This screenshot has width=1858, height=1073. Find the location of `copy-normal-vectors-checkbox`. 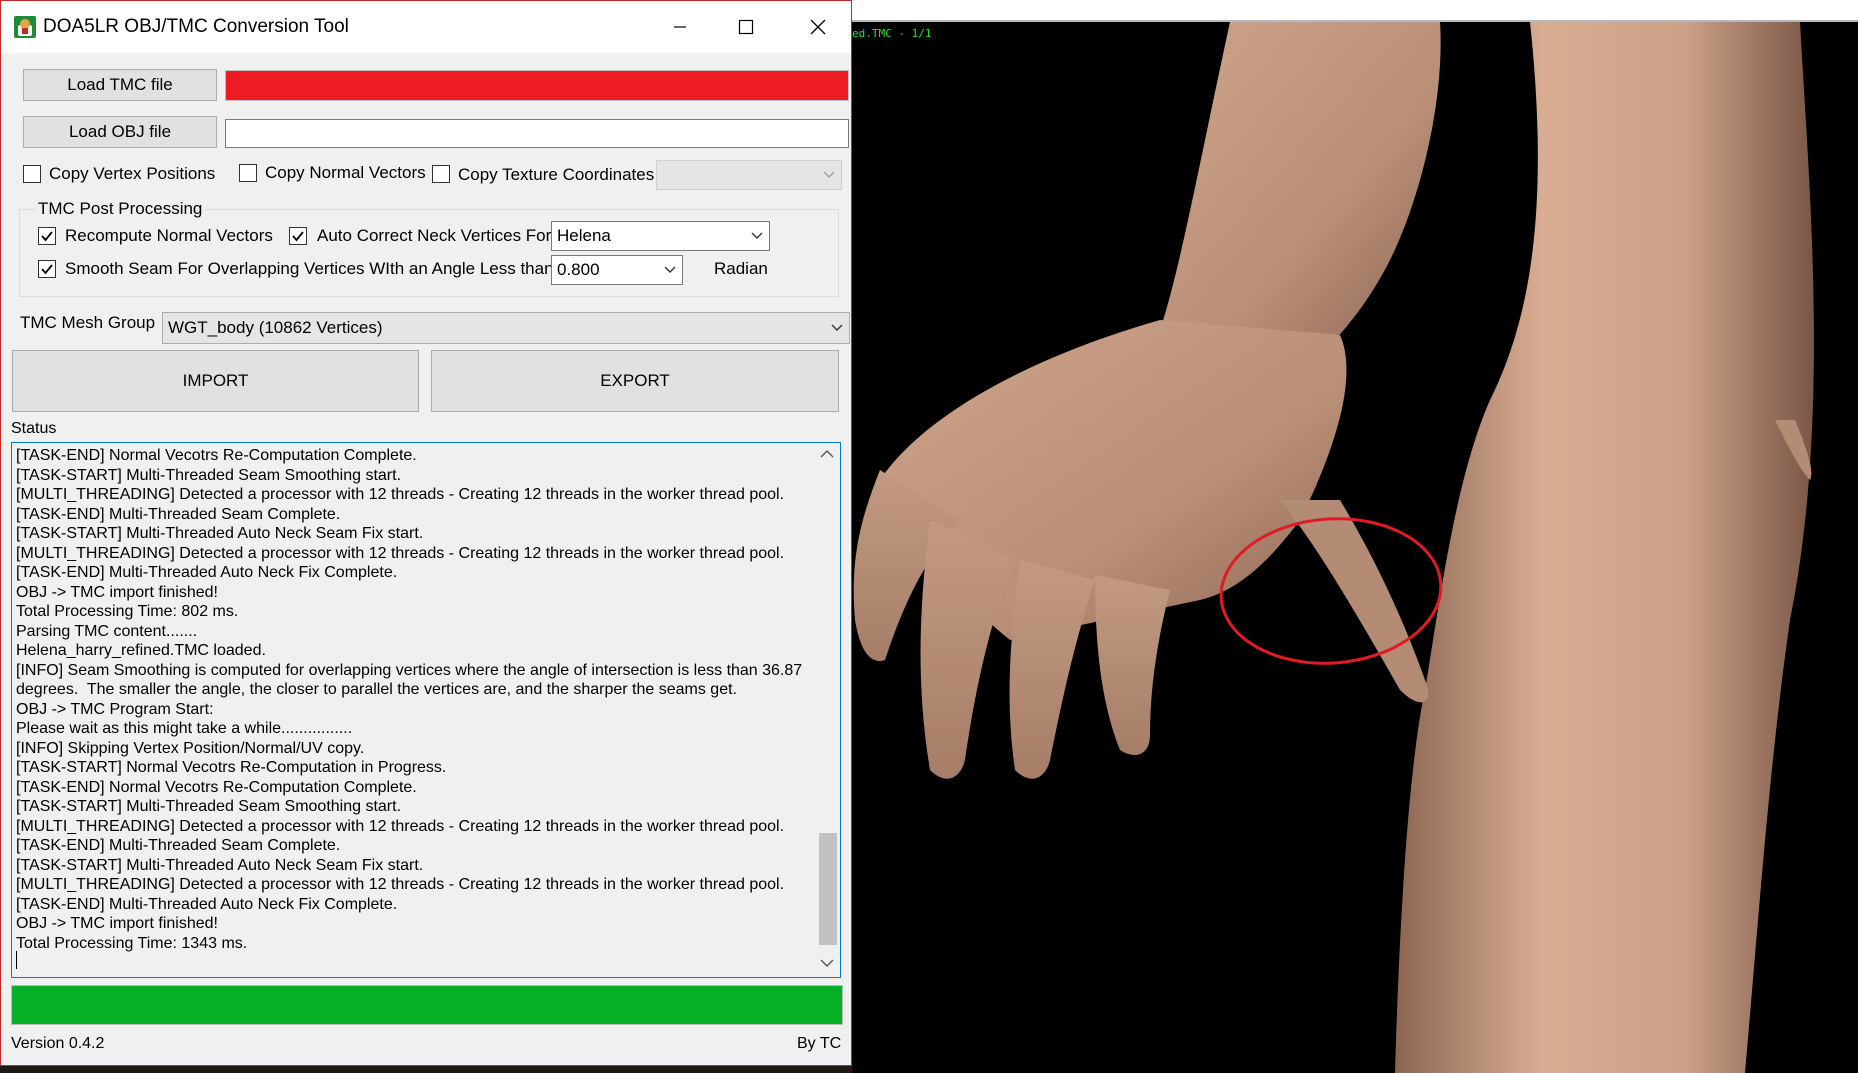

copy-normal-vectors-checkbox is located at coordinates (248, 173).